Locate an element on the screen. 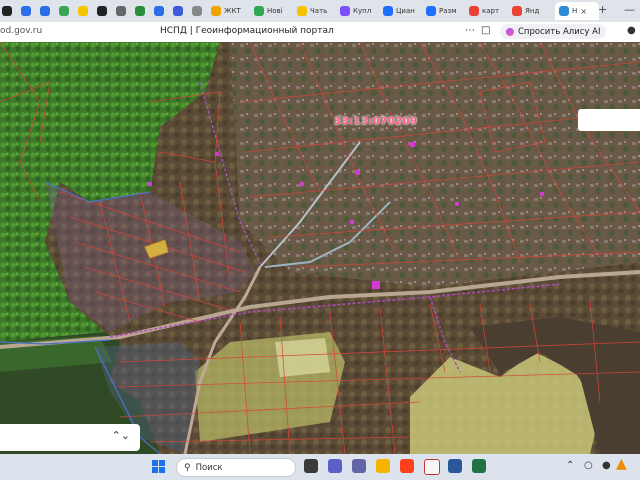  browser-tab: ЖКТ is located at coordinates (231, 11).